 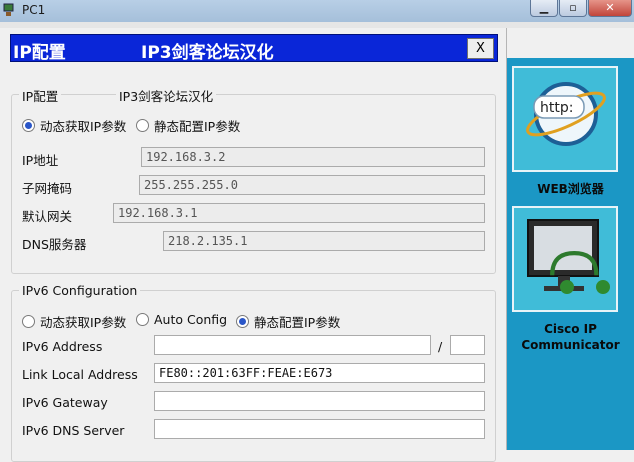 What do you see at coordinates (299, 213) in the screenshot?
I see `default-gateway-field: 192.168.3.1` at bounding box center [299, 213].